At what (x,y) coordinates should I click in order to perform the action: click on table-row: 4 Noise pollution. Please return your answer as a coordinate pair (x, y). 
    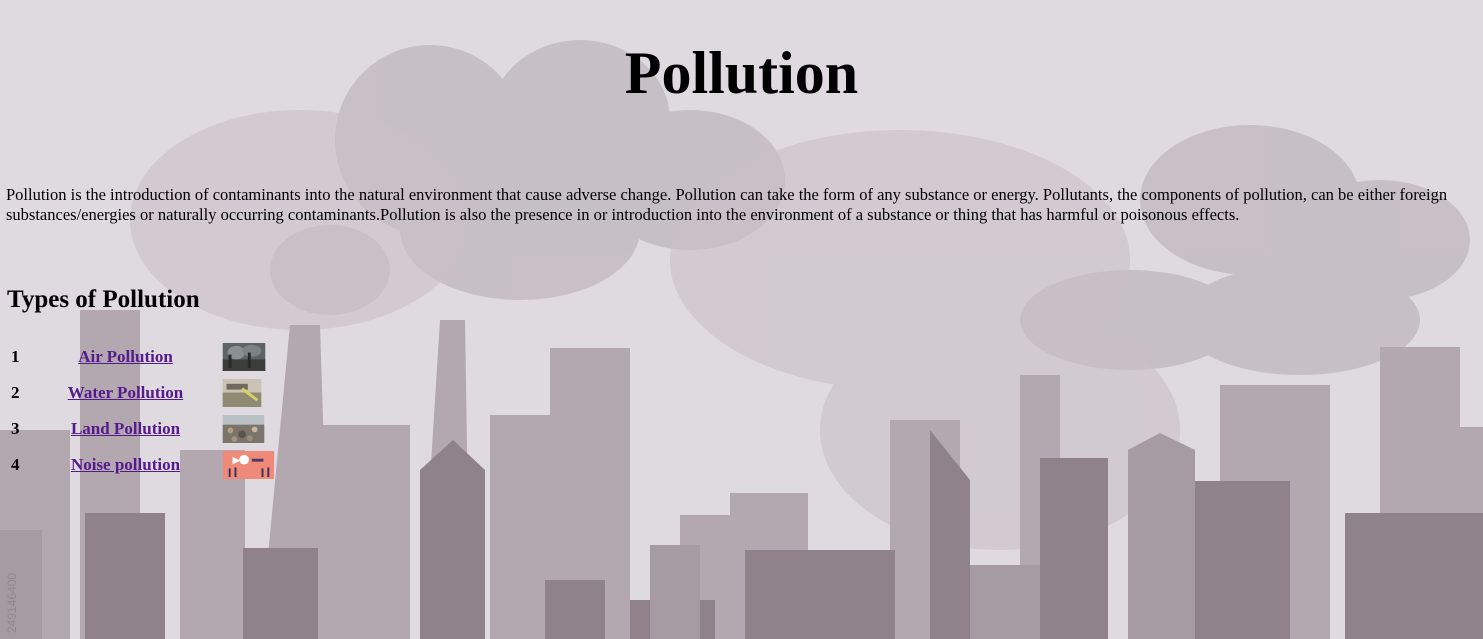
    Looking at the image, I should click on (142, 465).